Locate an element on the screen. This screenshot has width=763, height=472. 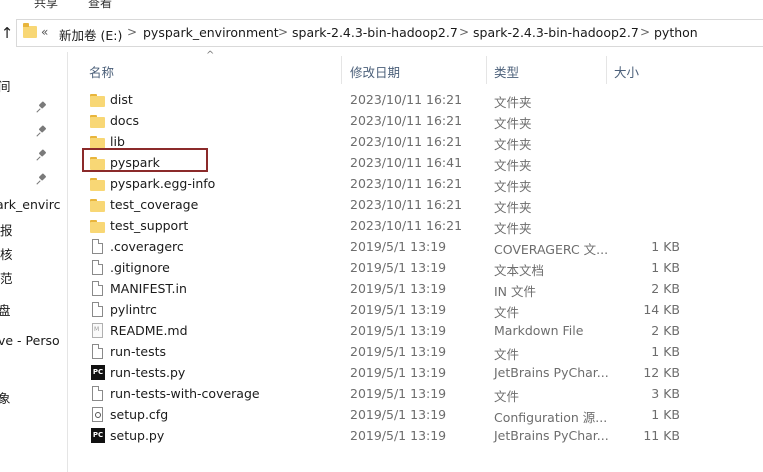
file-name: run-tests is located at coordinates (138, 351).